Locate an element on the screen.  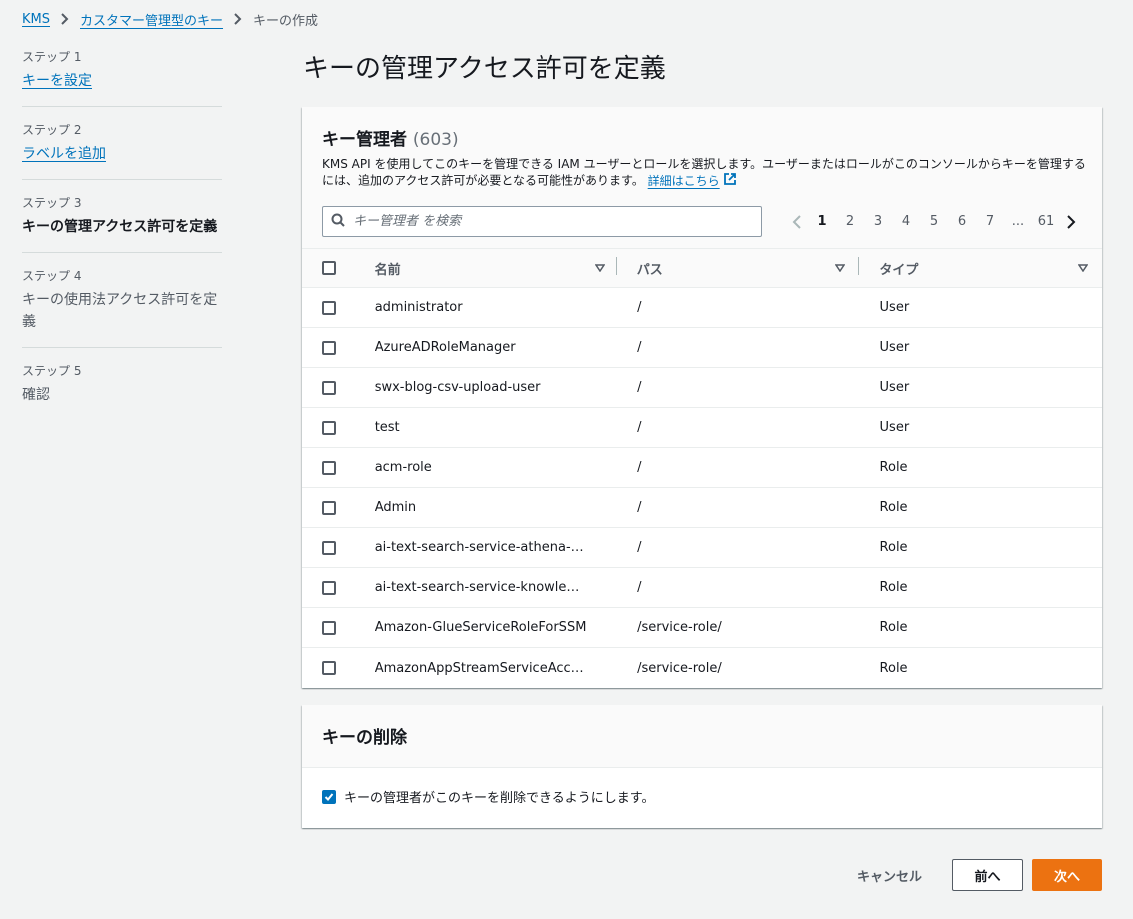
external-link-icon is located at coordinates (730, 181).